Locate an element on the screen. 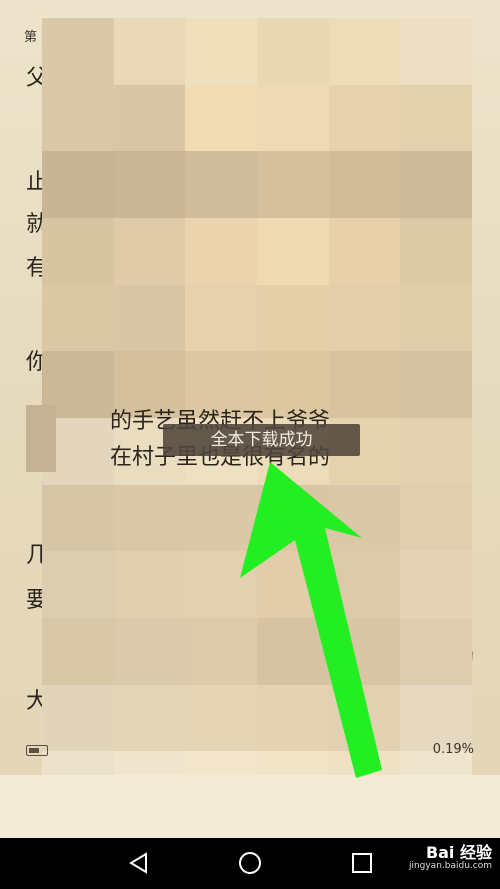 This screenshot has height=889, width=500. watermark-sub: jingyan.baidu.com is located at coordinates (450, 865).